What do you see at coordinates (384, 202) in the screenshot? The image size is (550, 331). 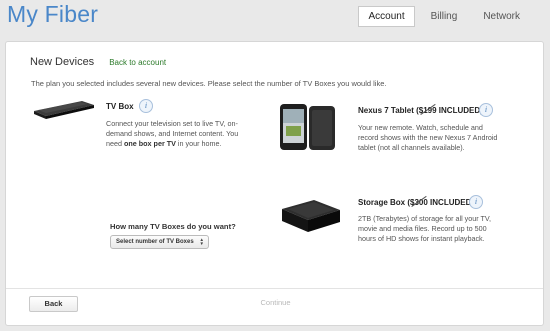 I see `storage-name-text: Storage Box (` at bounding box center [384, 202].